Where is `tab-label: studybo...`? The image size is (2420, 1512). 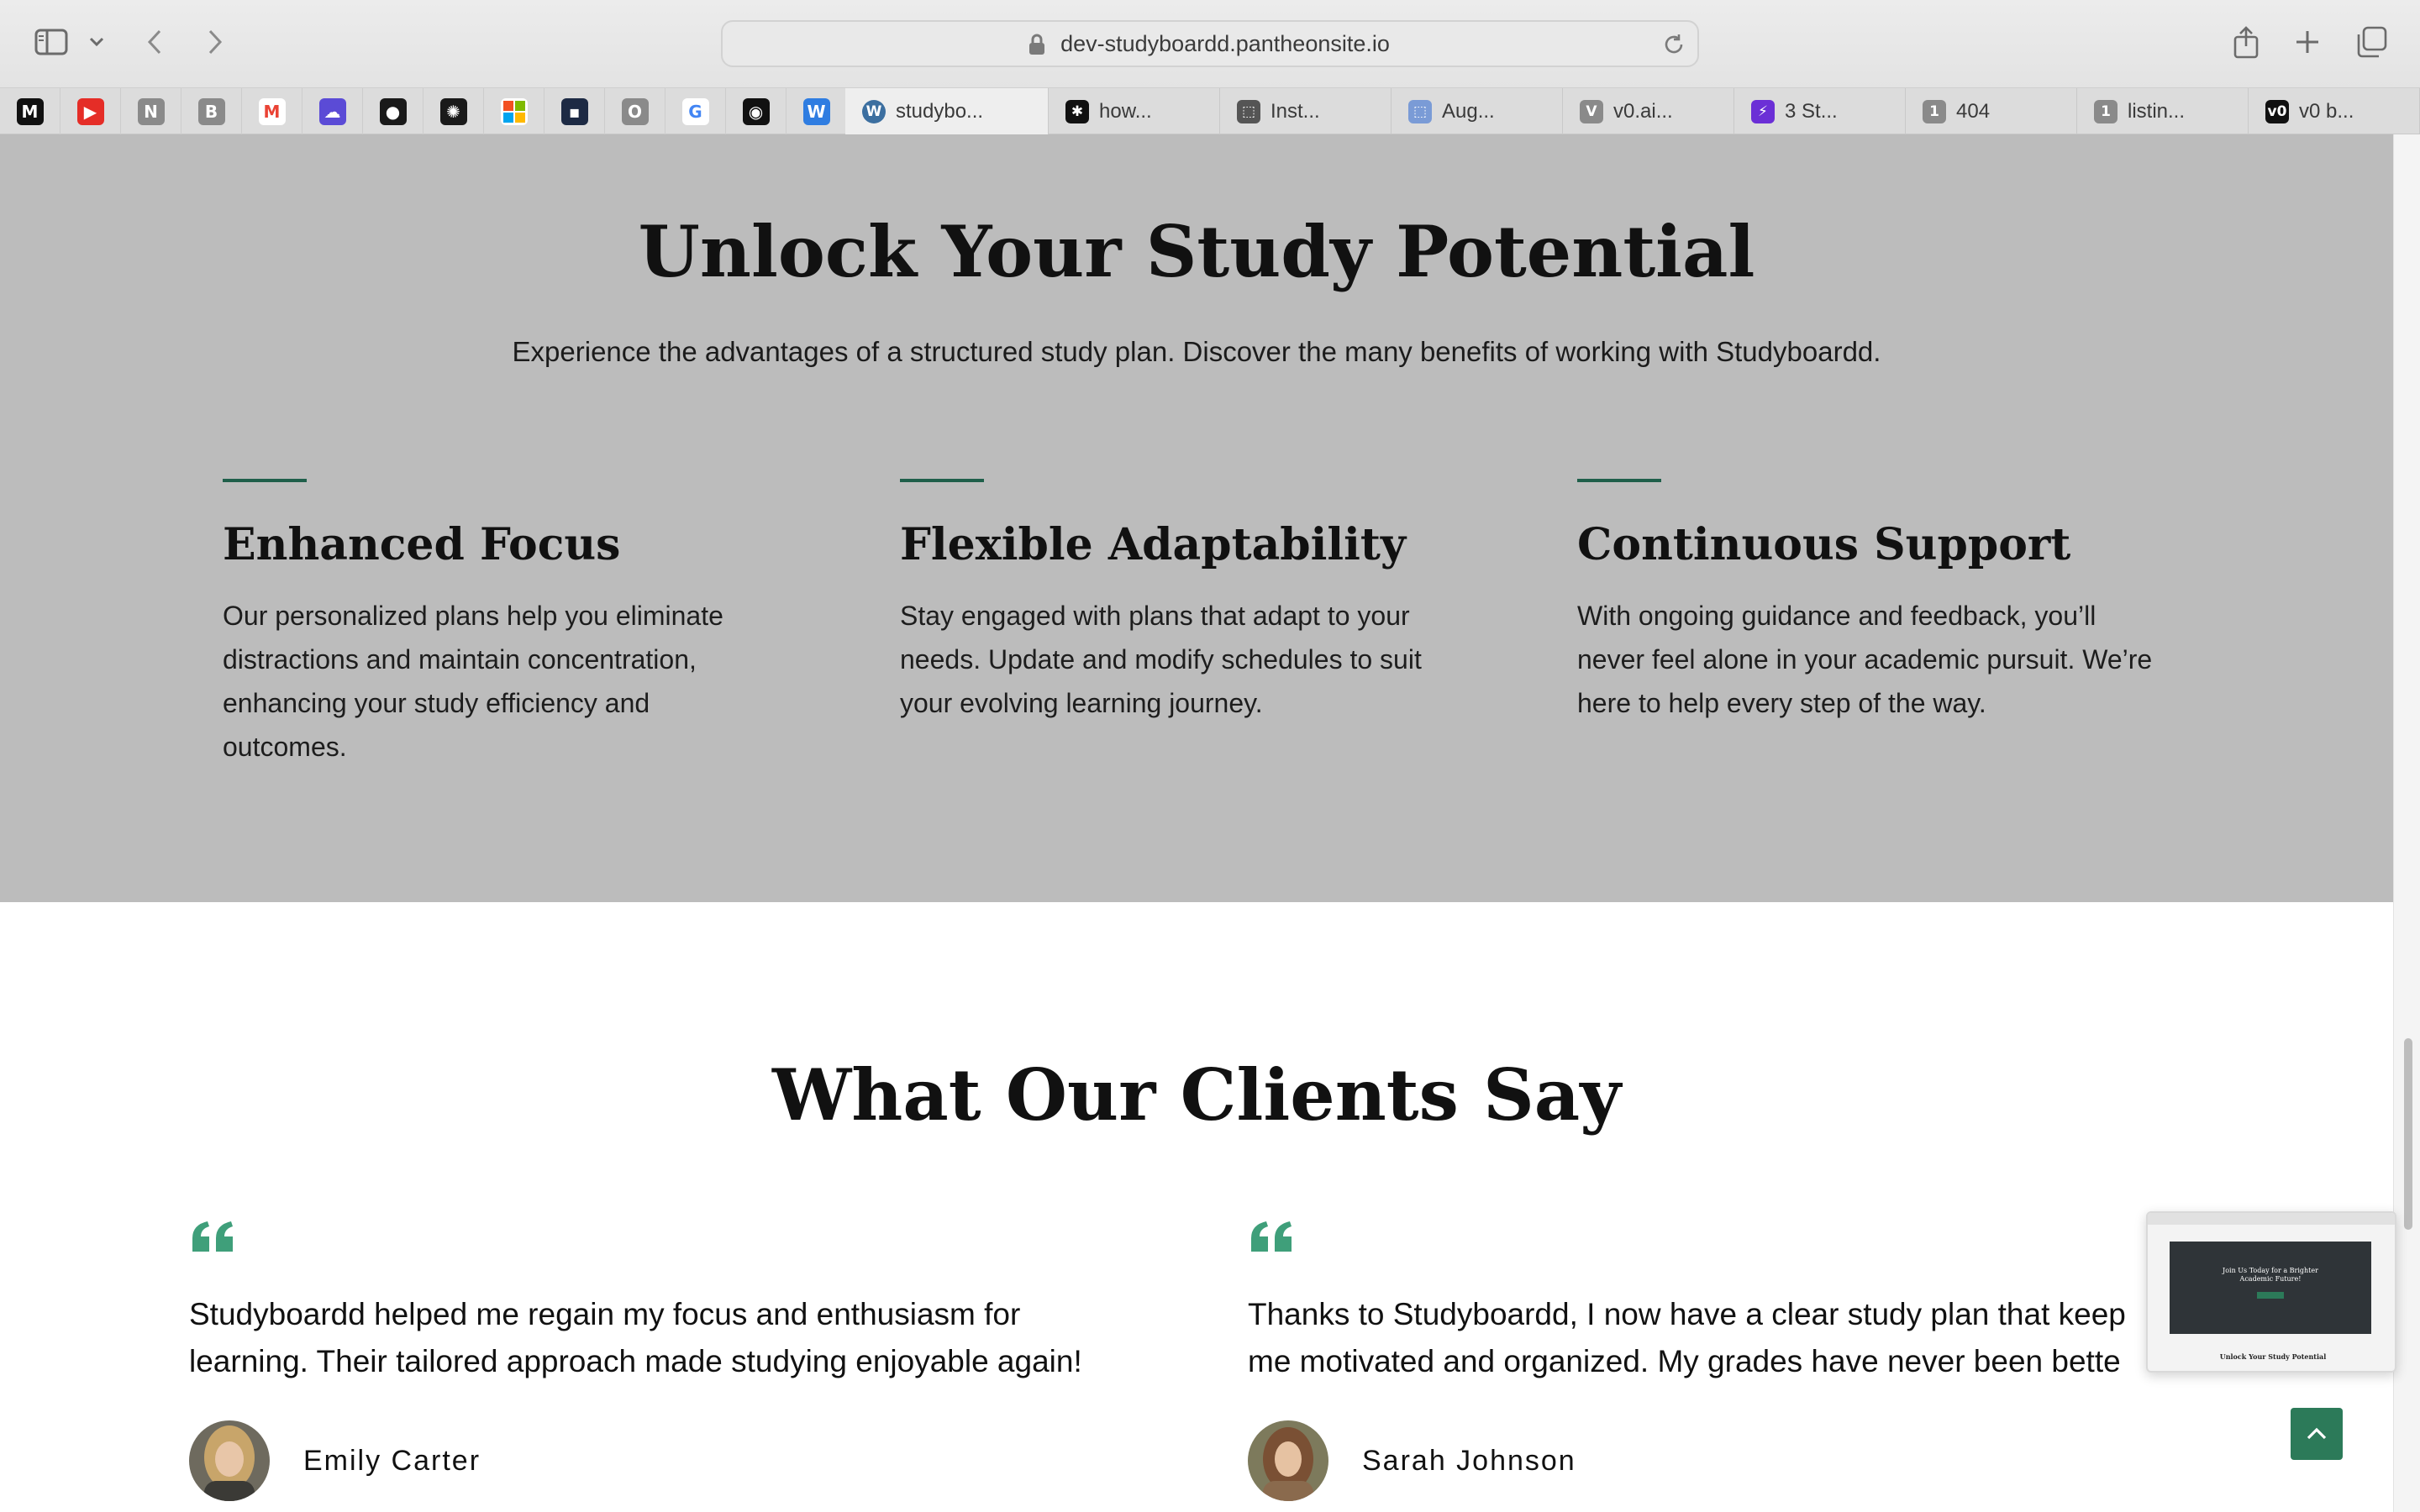
tab-label: studybo... is located at coordinates (940, 111).